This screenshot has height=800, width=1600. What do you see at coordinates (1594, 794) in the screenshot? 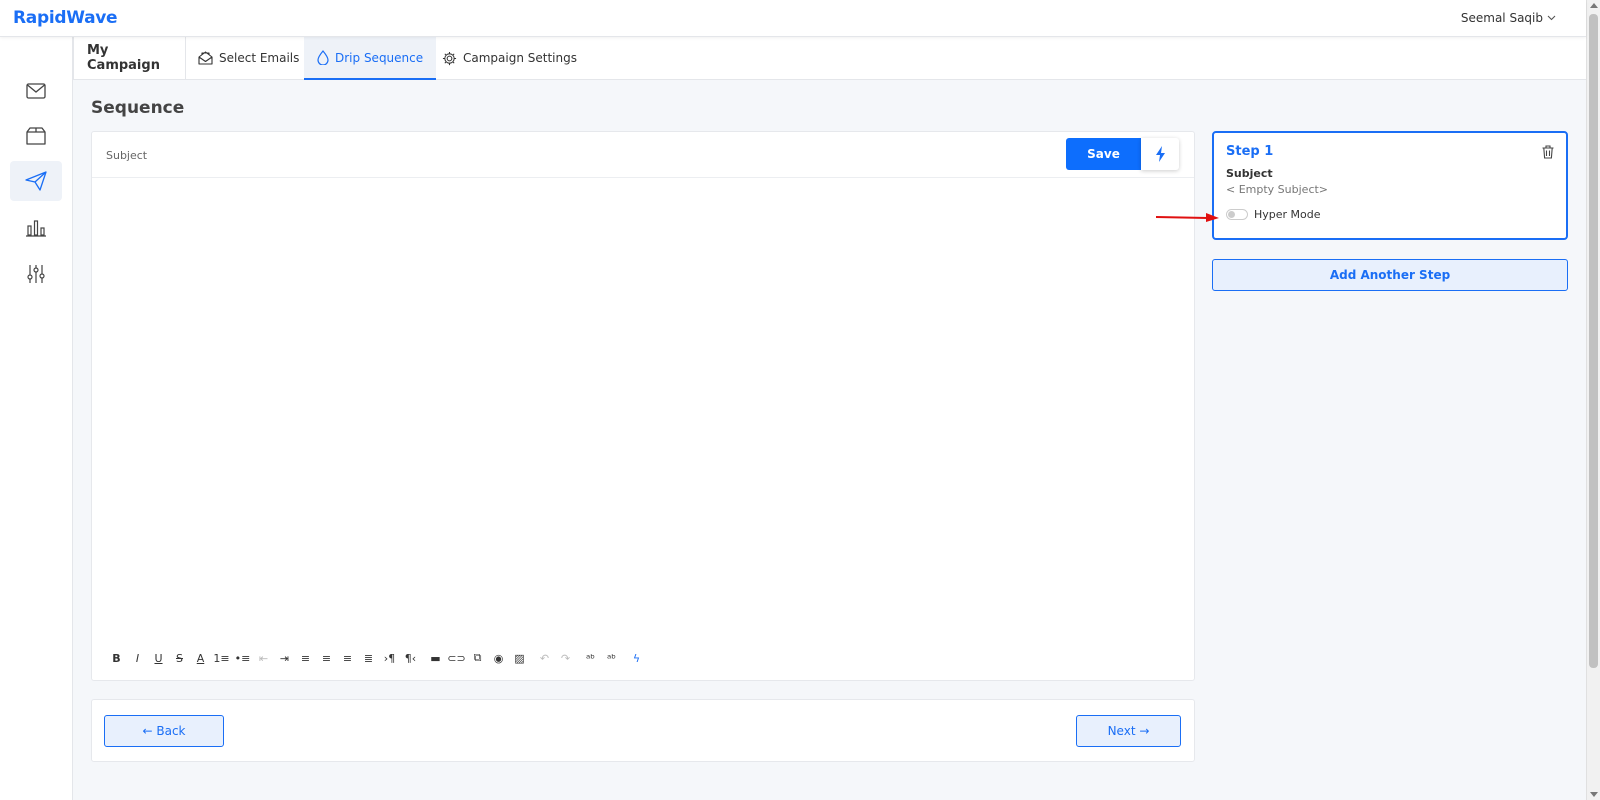
I see `scroll-down-arrow` at bounding box center [1594, 794].